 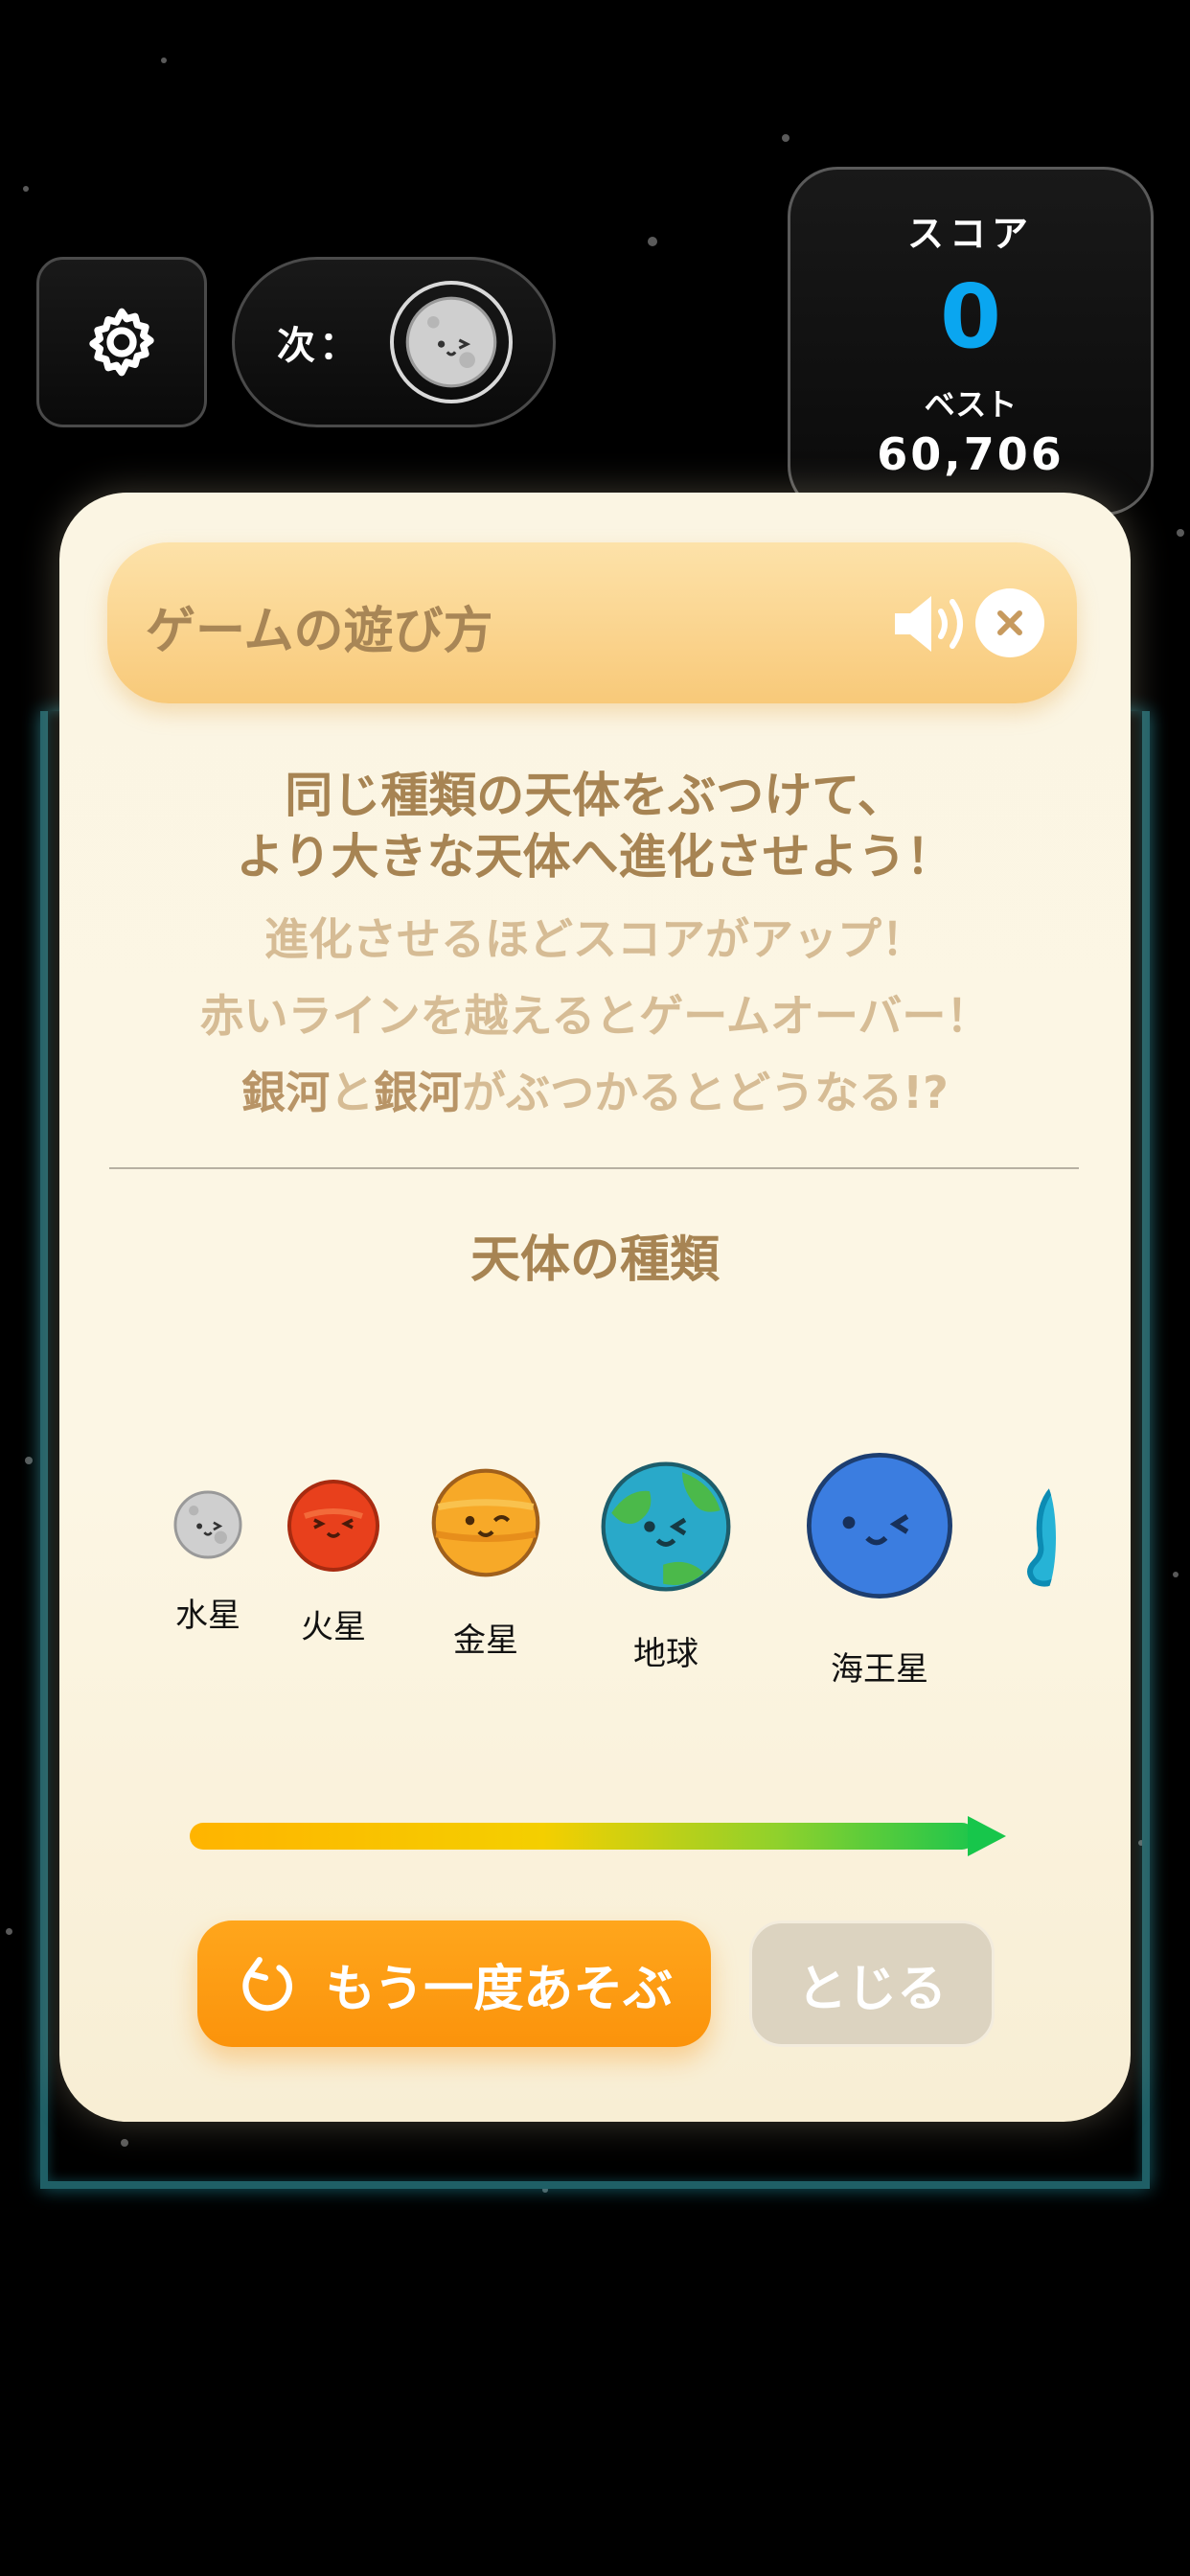 What do you see at coordinates (970, 234) in the screenshot?
I see `score-title: スコア` at bounding box center [970, 234].